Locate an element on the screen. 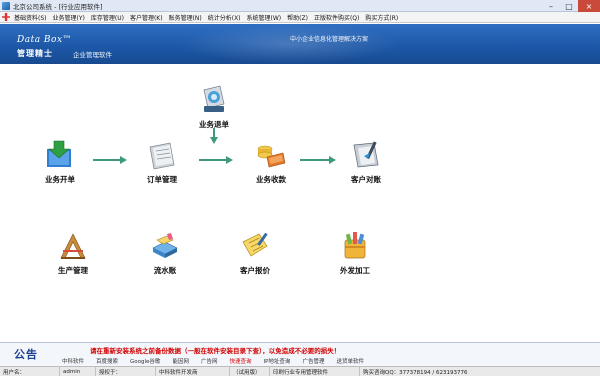  link-item: IP地址查询 is located at coordinates (276, 361).